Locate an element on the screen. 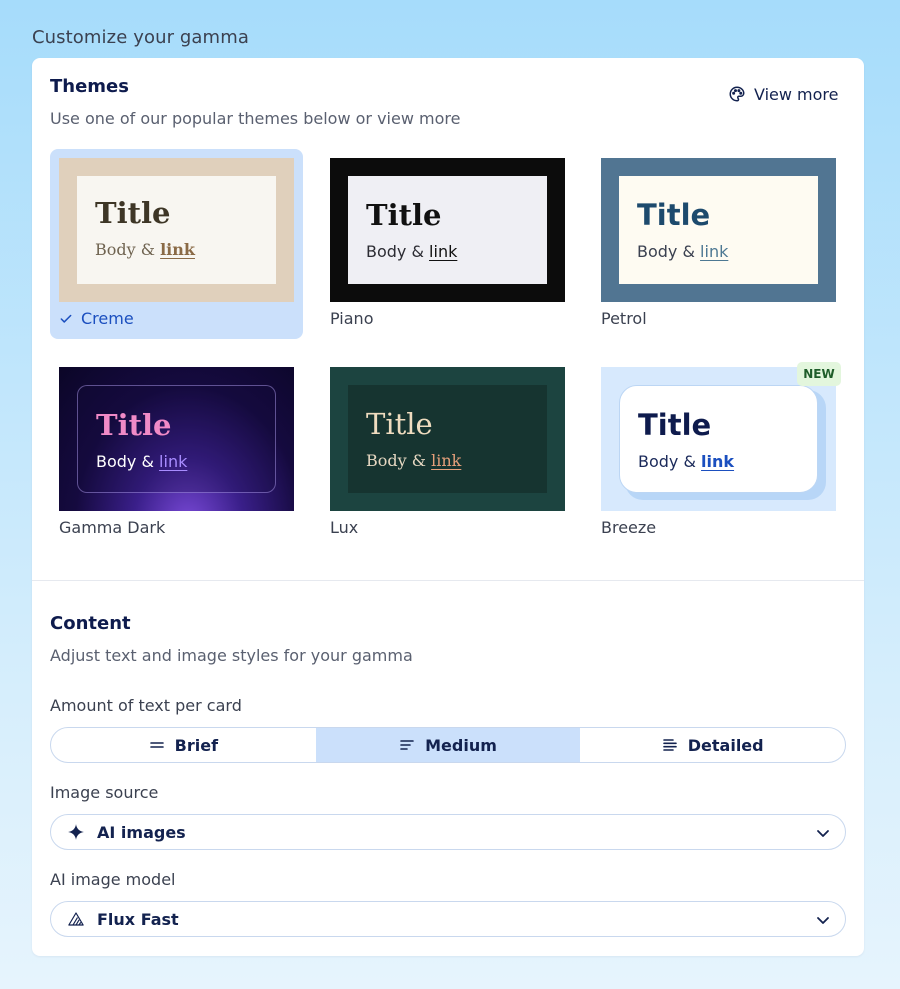  view-more-label: View more is located at coordinates (796, 94).